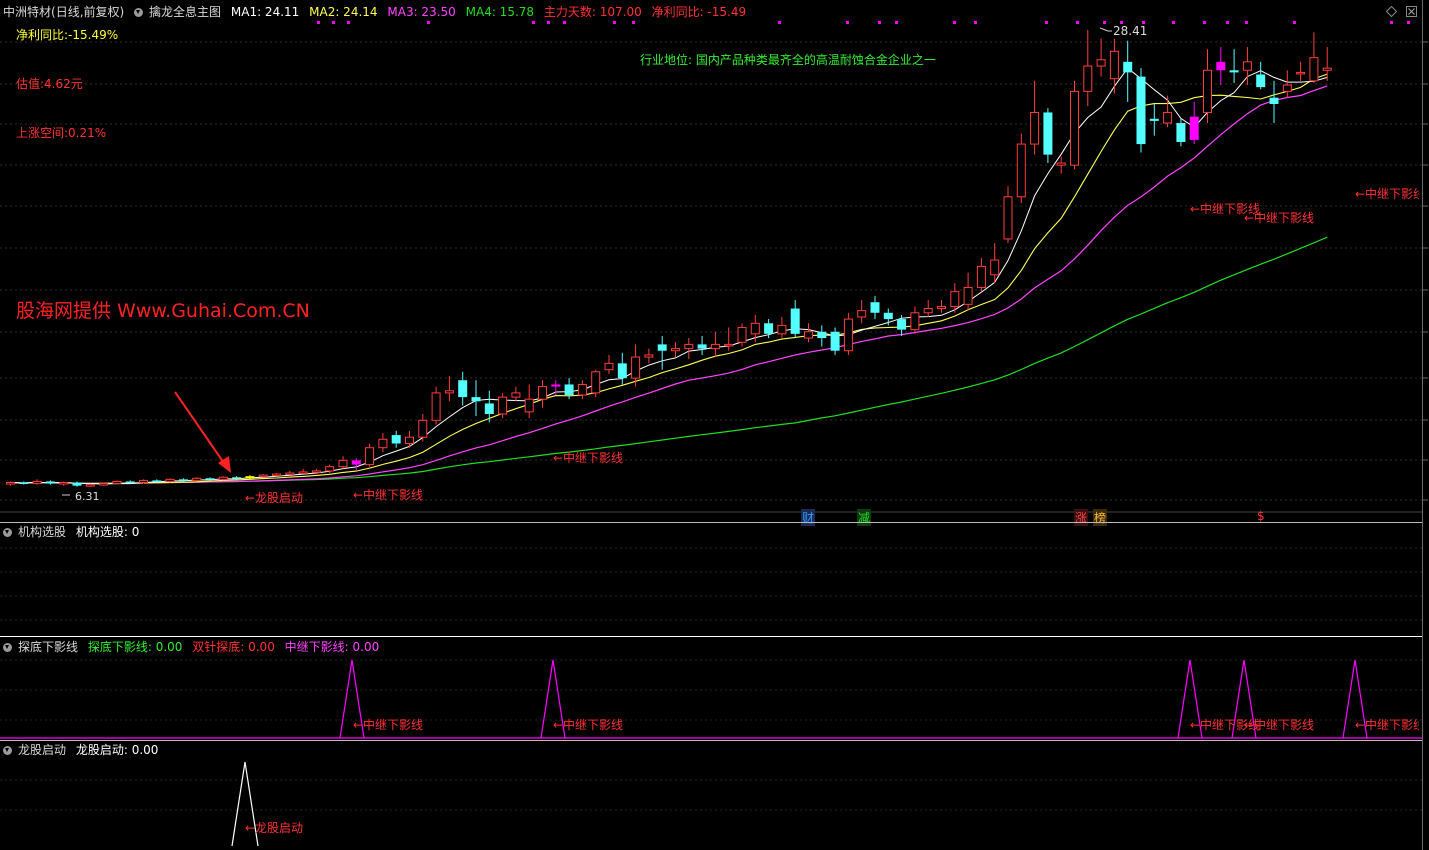  What do you see at coordinates (49, 84) in the screenshot?
I see `valuation-label: 估值:4.62元` at bounding box center [49, 84].